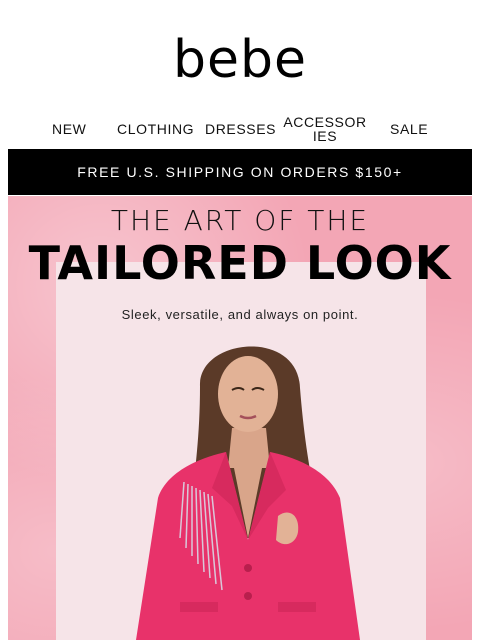  Describe the element at coordinates (240, 263) in the screenshot. I see `hero-headline-main: TAILORED LOOK` at that location.